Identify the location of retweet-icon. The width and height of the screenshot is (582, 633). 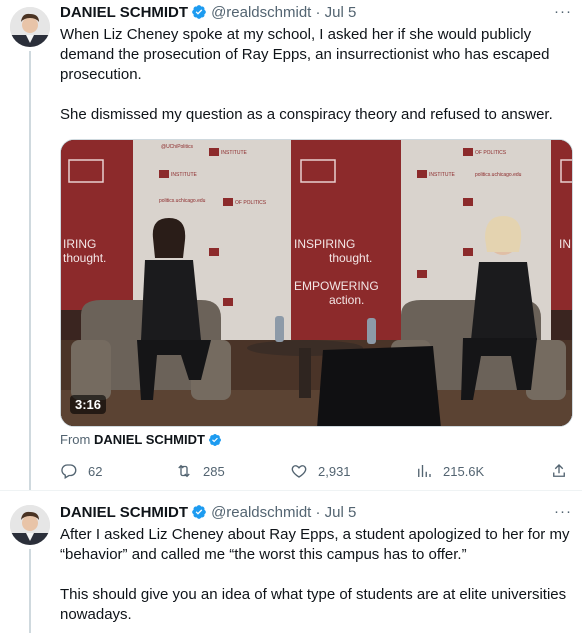
(184, 471).